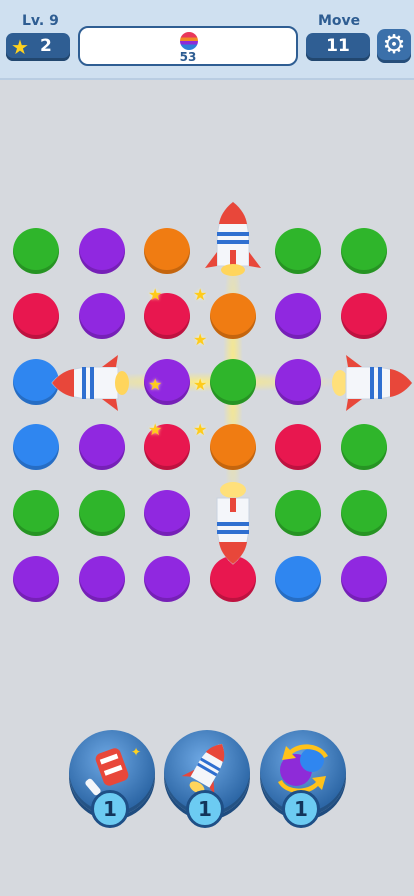 Image resolution: width=414 pixels, height=896 pixels. Describe the element at coordinates (189, 41) in the screenshot. I see `striped-ball-icon` at that location.